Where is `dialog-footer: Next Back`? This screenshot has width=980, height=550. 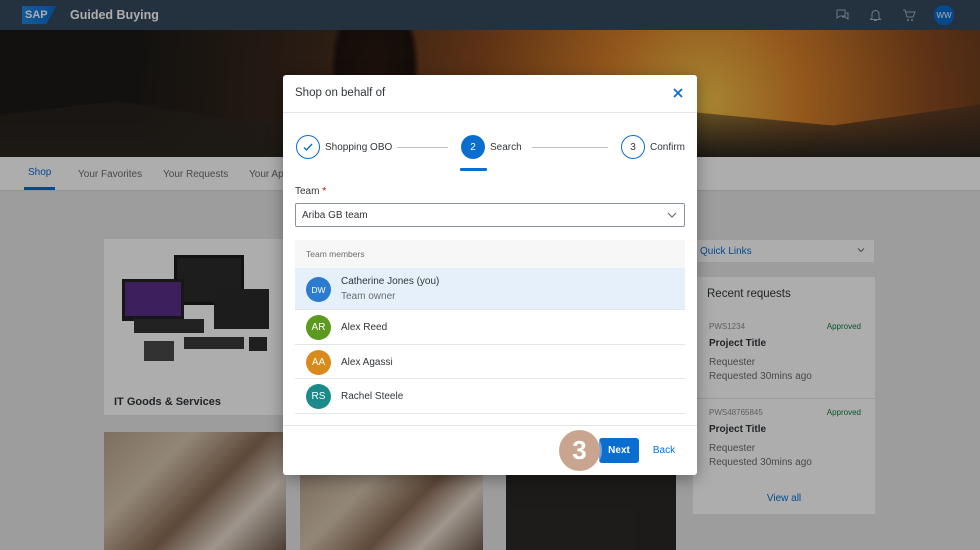 dialog-footer: Next Back is located at coordinates (490, 450).